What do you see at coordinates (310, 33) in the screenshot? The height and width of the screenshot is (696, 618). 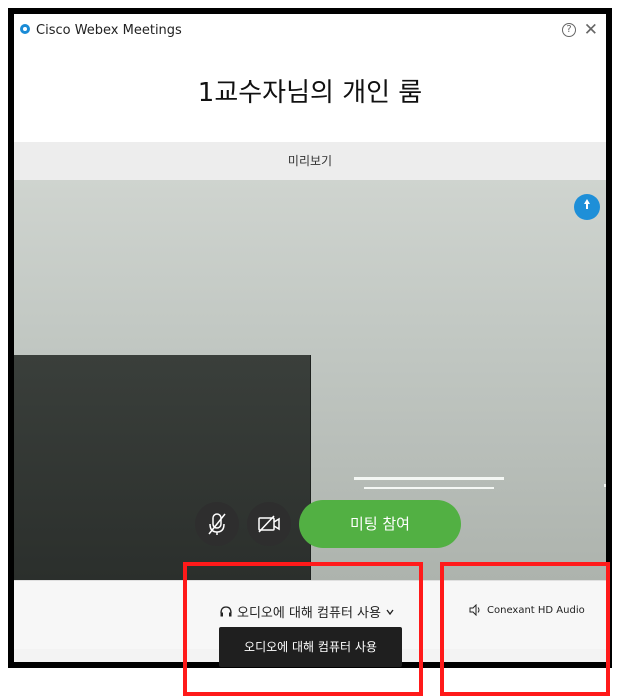 I see `title-bar: Cisco Webex Meetings ? ✕` at bounding box center [310, 33].